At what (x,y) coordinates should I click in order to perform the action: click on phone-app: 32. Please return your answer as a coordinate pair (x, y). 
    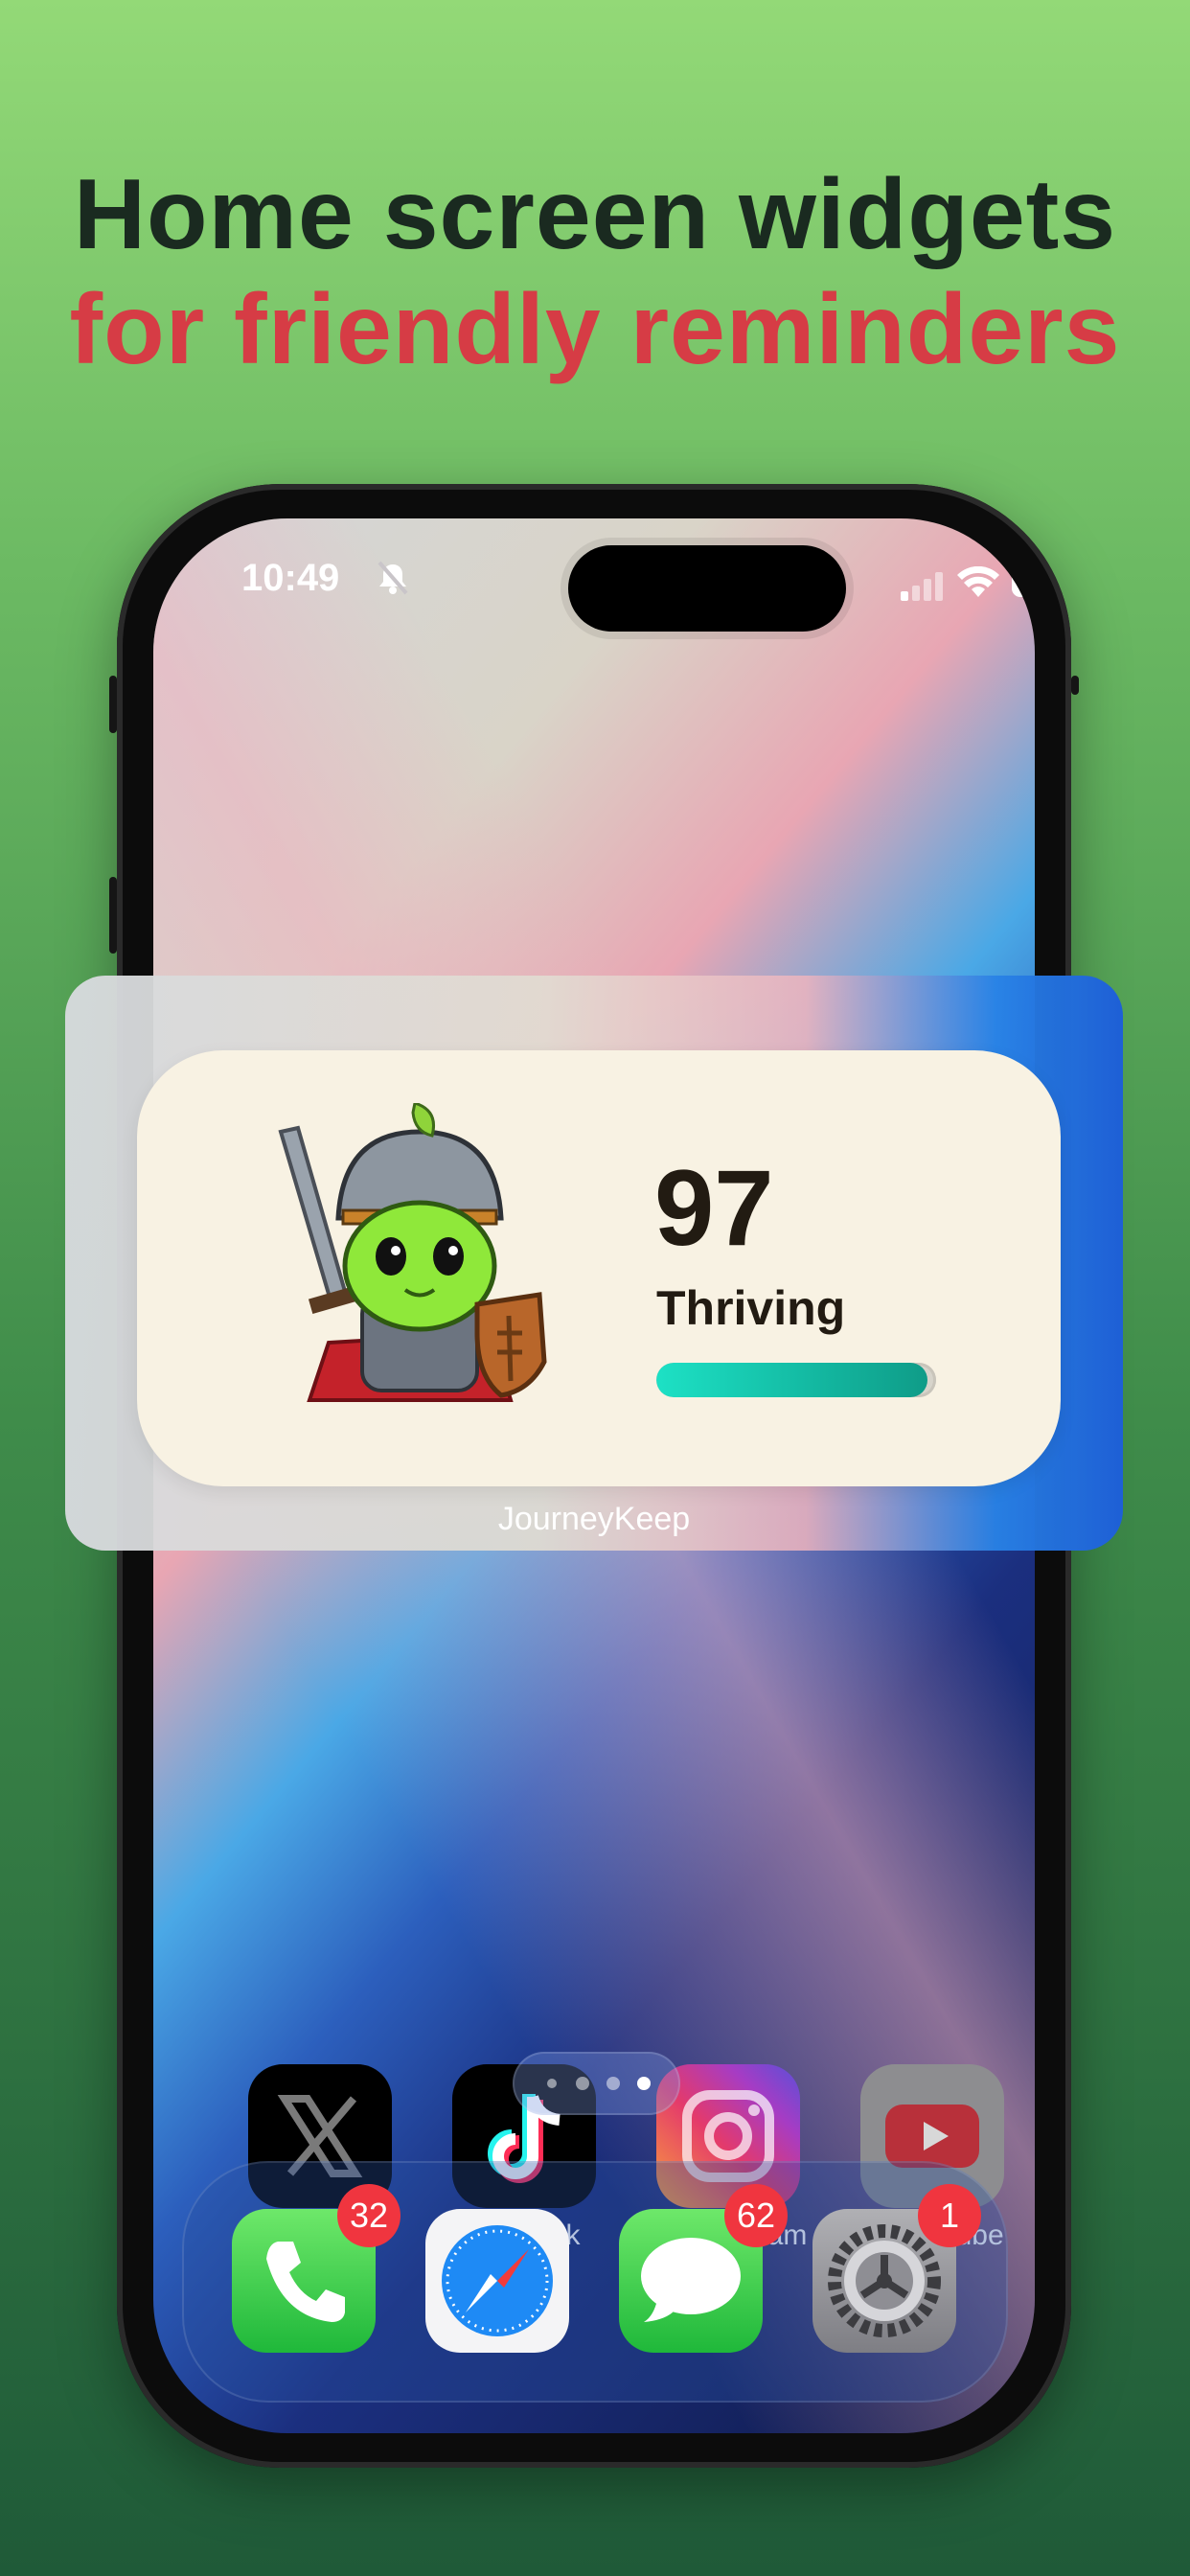
    Looking at the image, I should click on (316, 2268).